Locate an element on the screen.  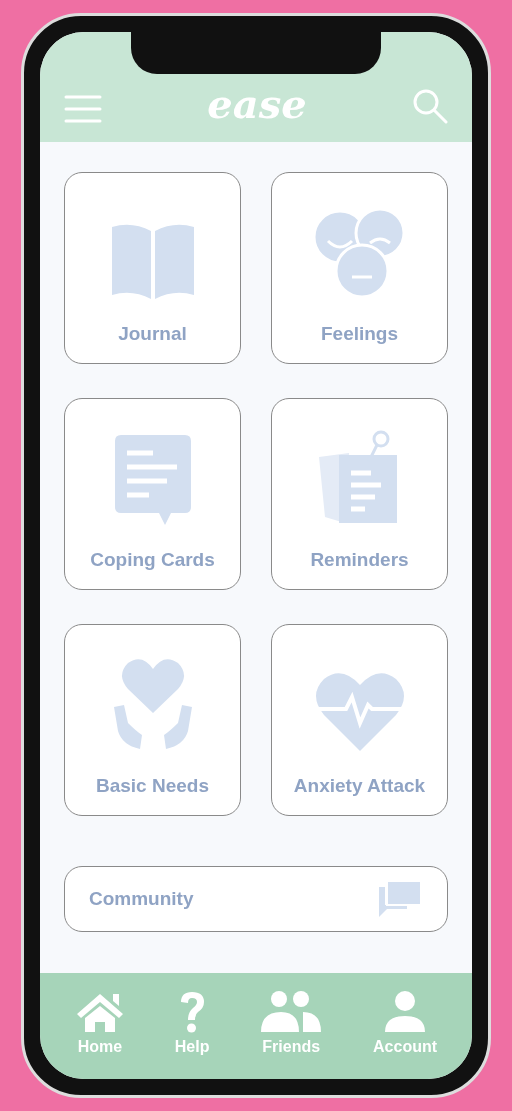
menu-button is located at coordinates (83, 109).